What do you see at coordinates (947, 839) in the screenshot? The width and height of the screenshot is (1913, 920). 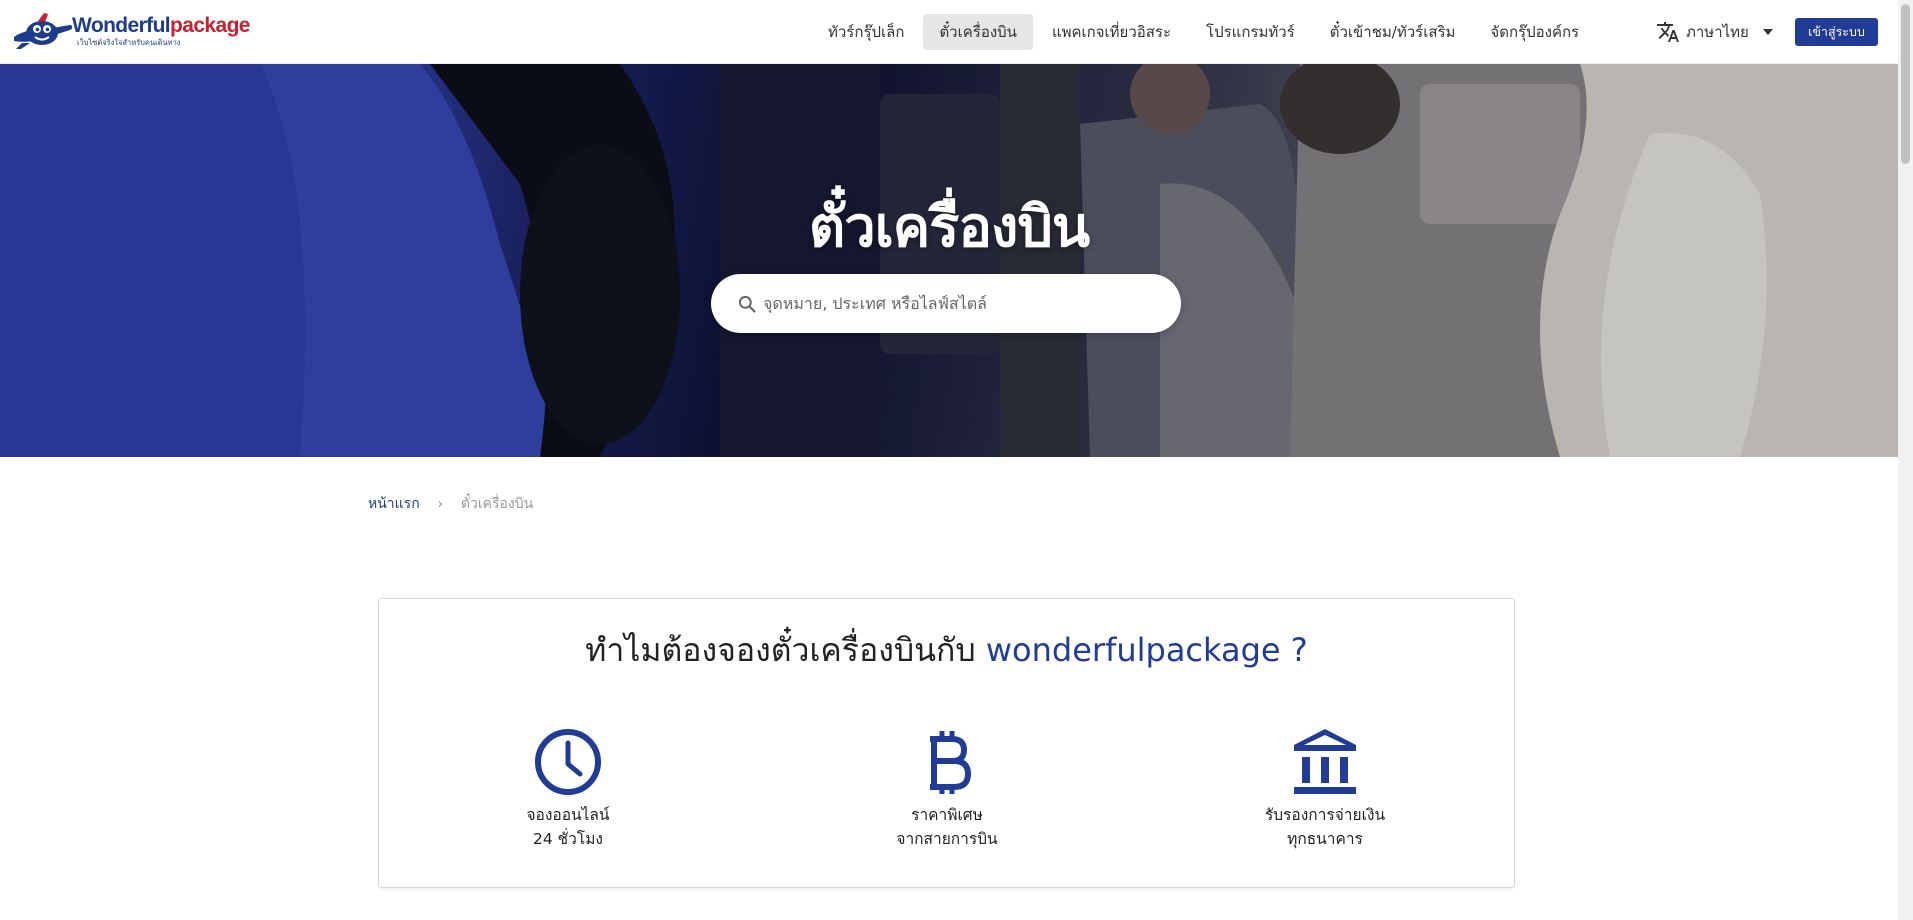 I see `feature-subtitle: จากสายการบิน` at bounding box center [947, 839].